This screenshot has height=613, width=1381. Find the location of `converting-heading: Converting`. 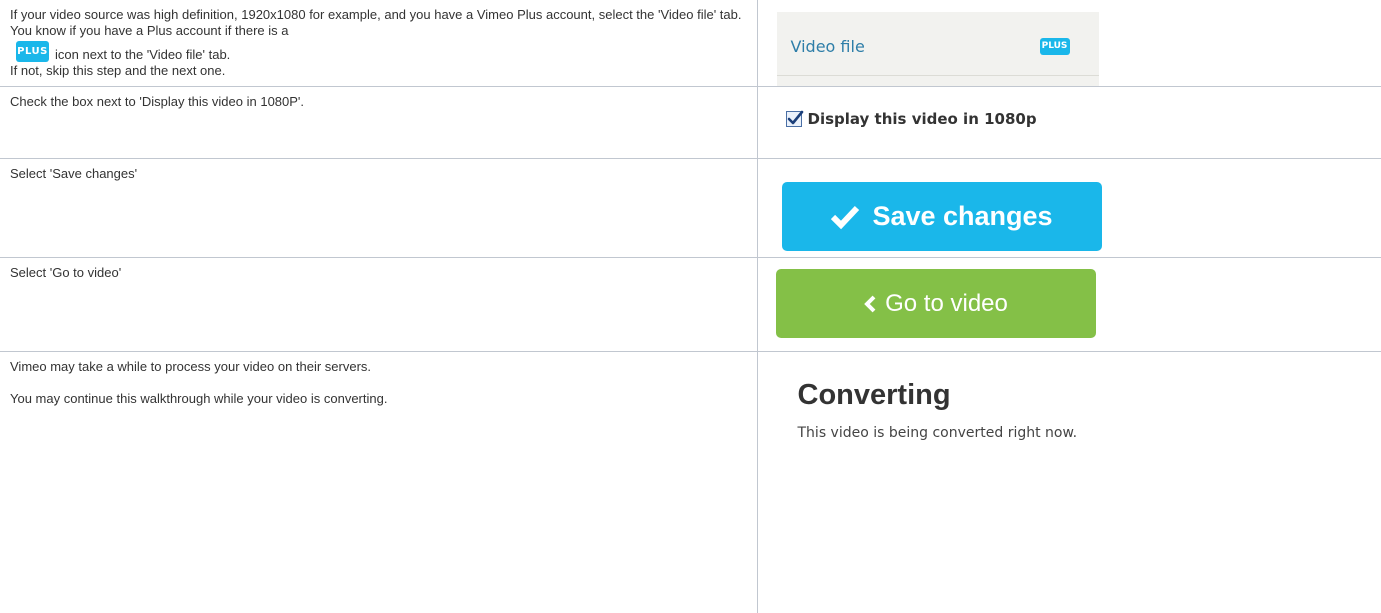

converting-heading: Converting is located at coordinates (874, 395).